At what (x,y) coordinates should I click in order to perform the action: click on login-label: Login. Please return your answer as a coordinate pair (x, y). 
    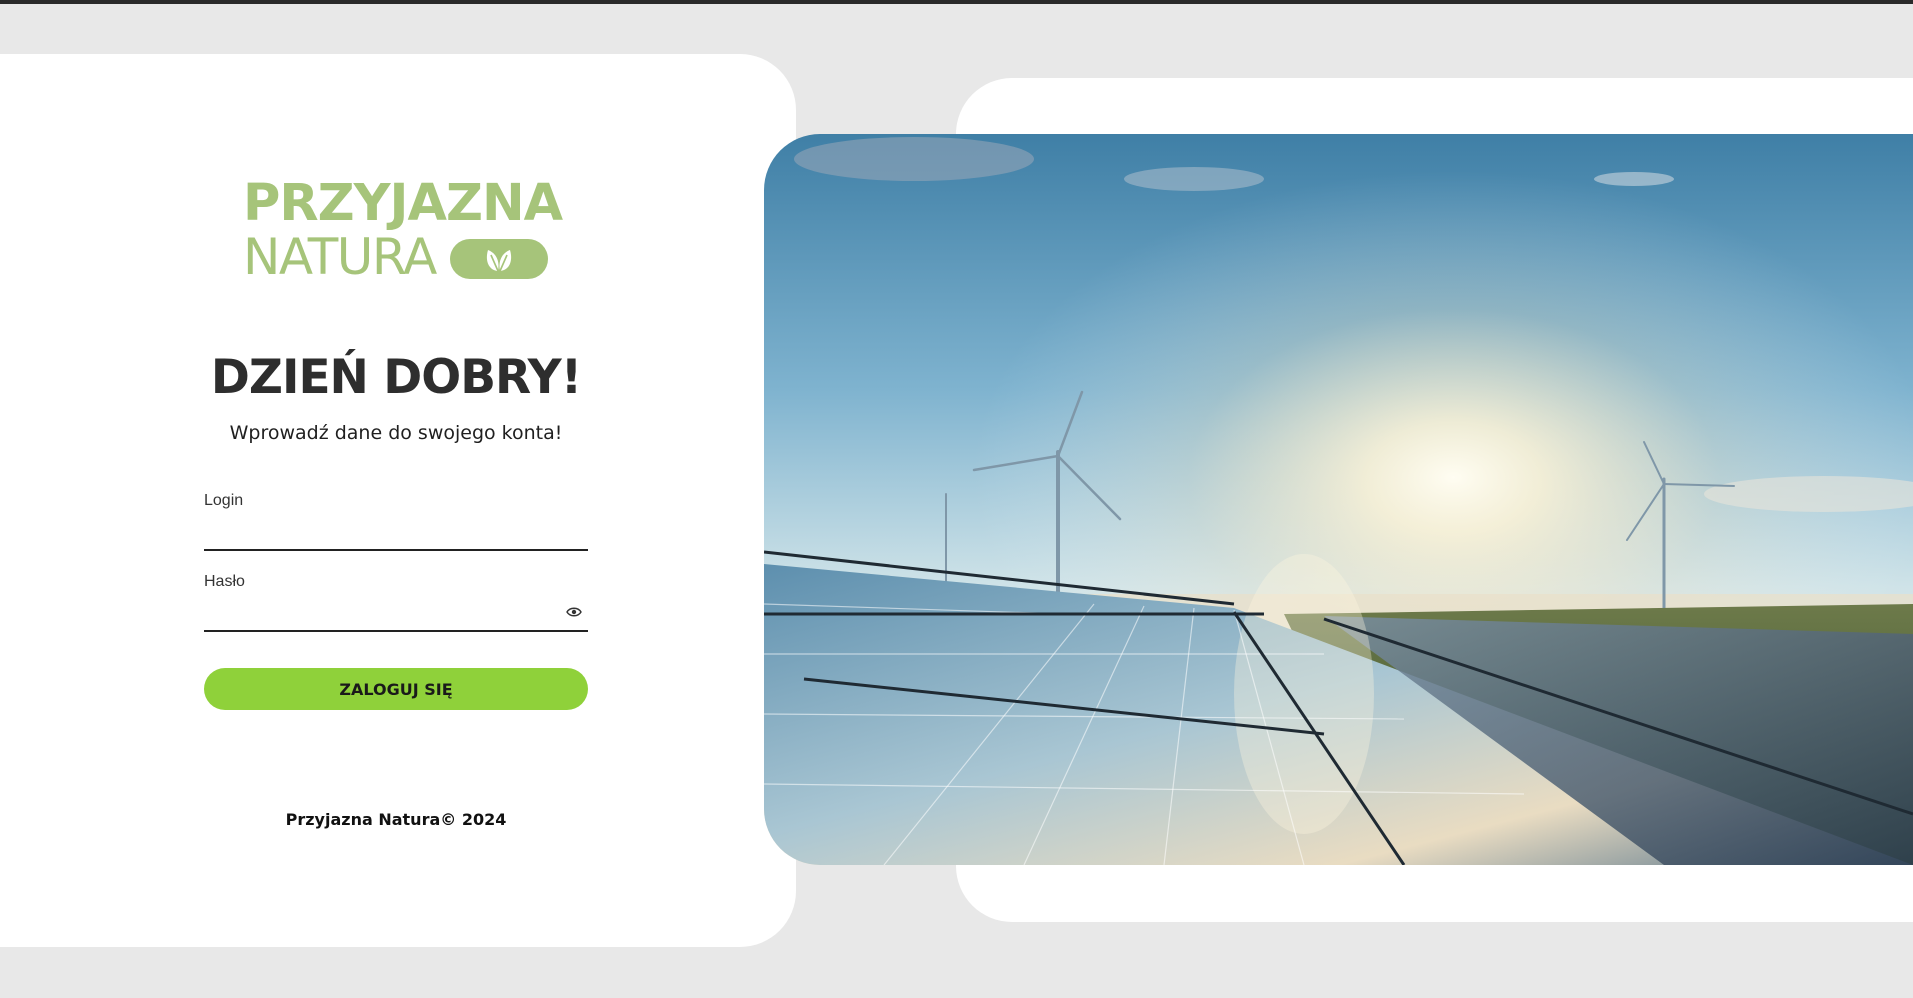
    Looking at the image, I should click on (224, 500).